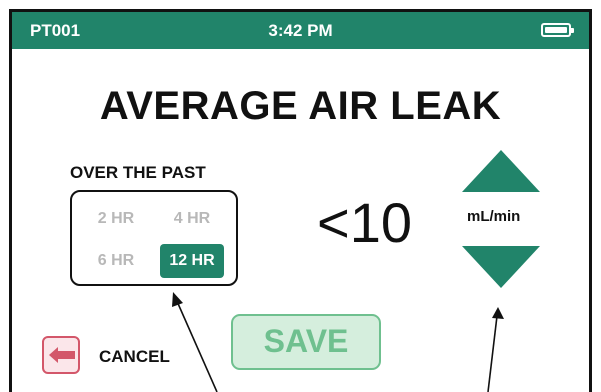  Describe the element at coordinates (116, 261) in the screenshot. I see `period-option-6hr: 6 HR` at that location.